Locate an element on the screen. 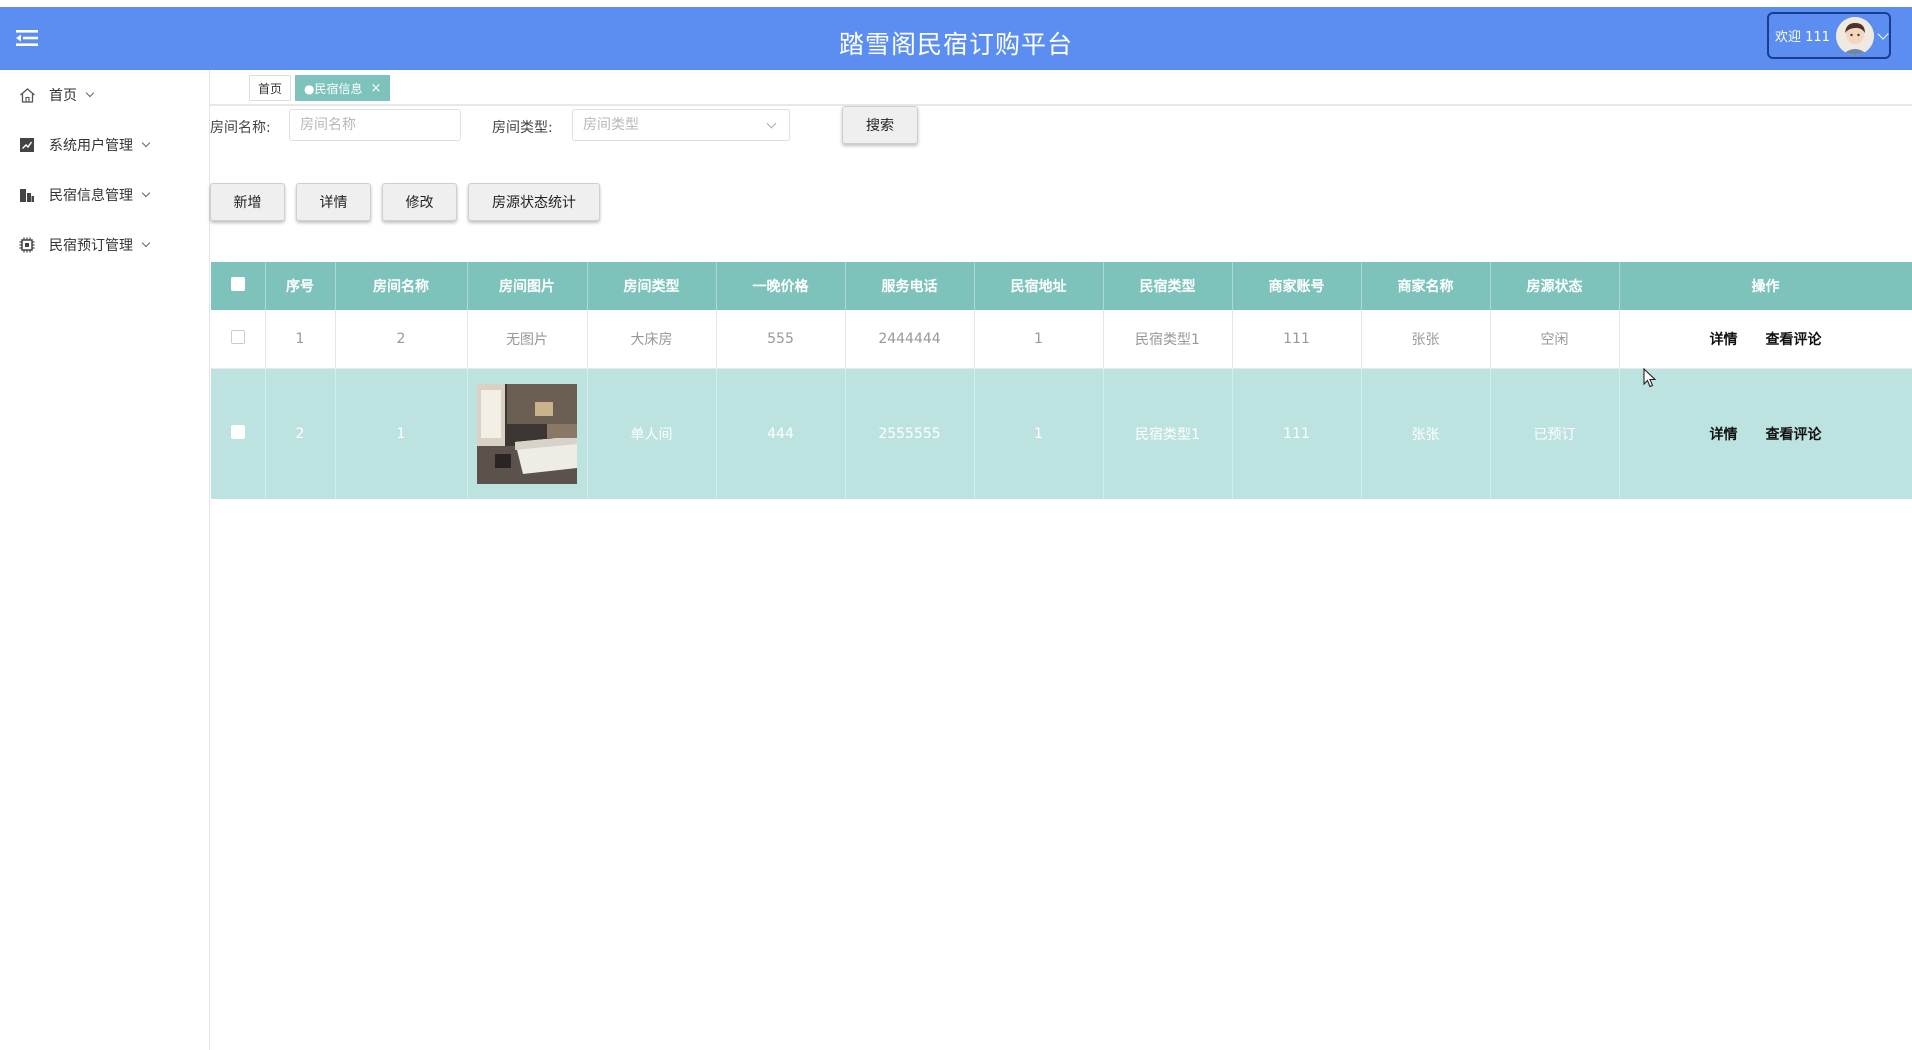  tab-home: 首页 is located at coordinates (270, 88).